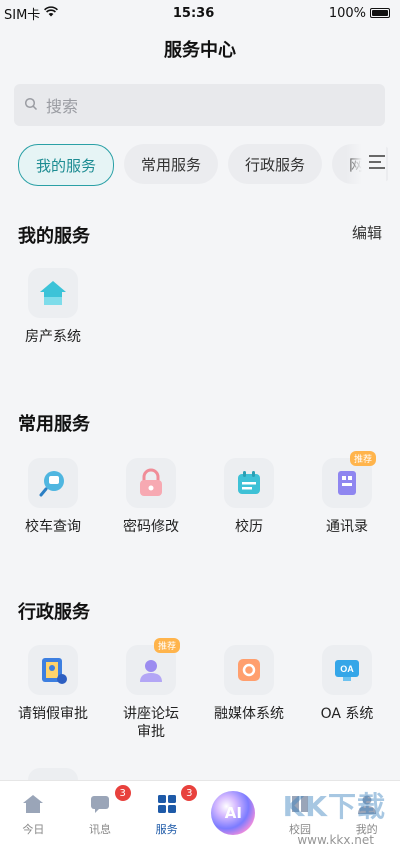  Describe the element at coordinates (166, 829) in the screenshot. I see `tabbar-label: 服务` at that location.